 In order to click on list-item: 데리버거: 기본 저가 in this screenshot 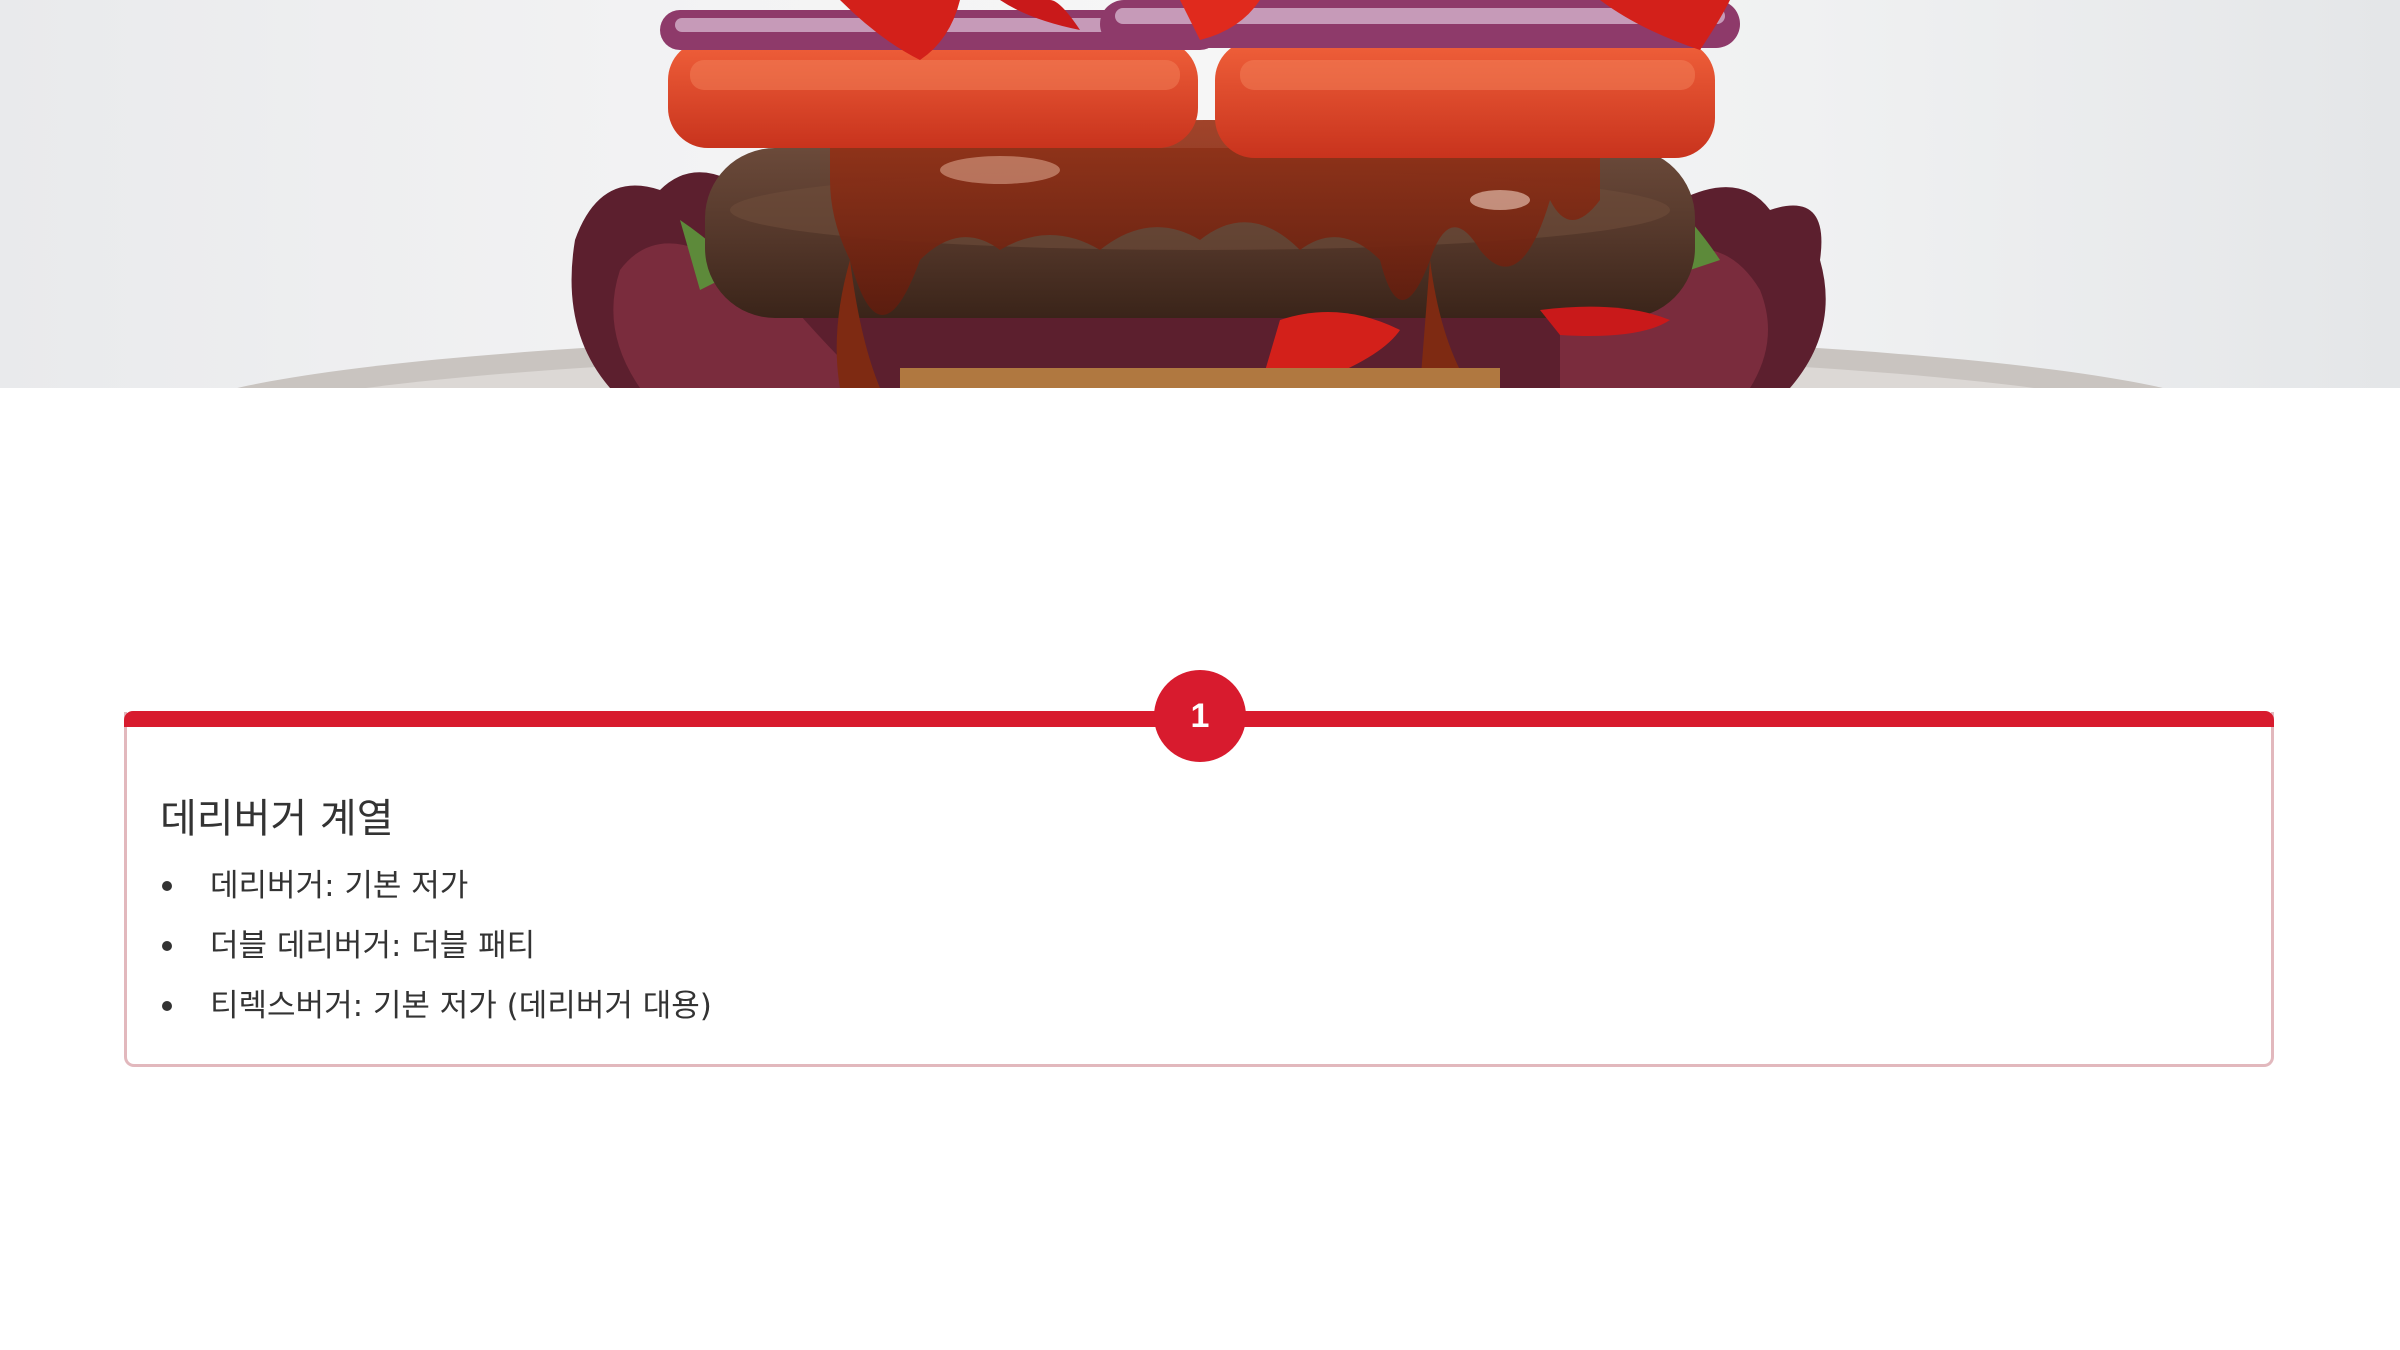, I will do `click(436, 892)`.